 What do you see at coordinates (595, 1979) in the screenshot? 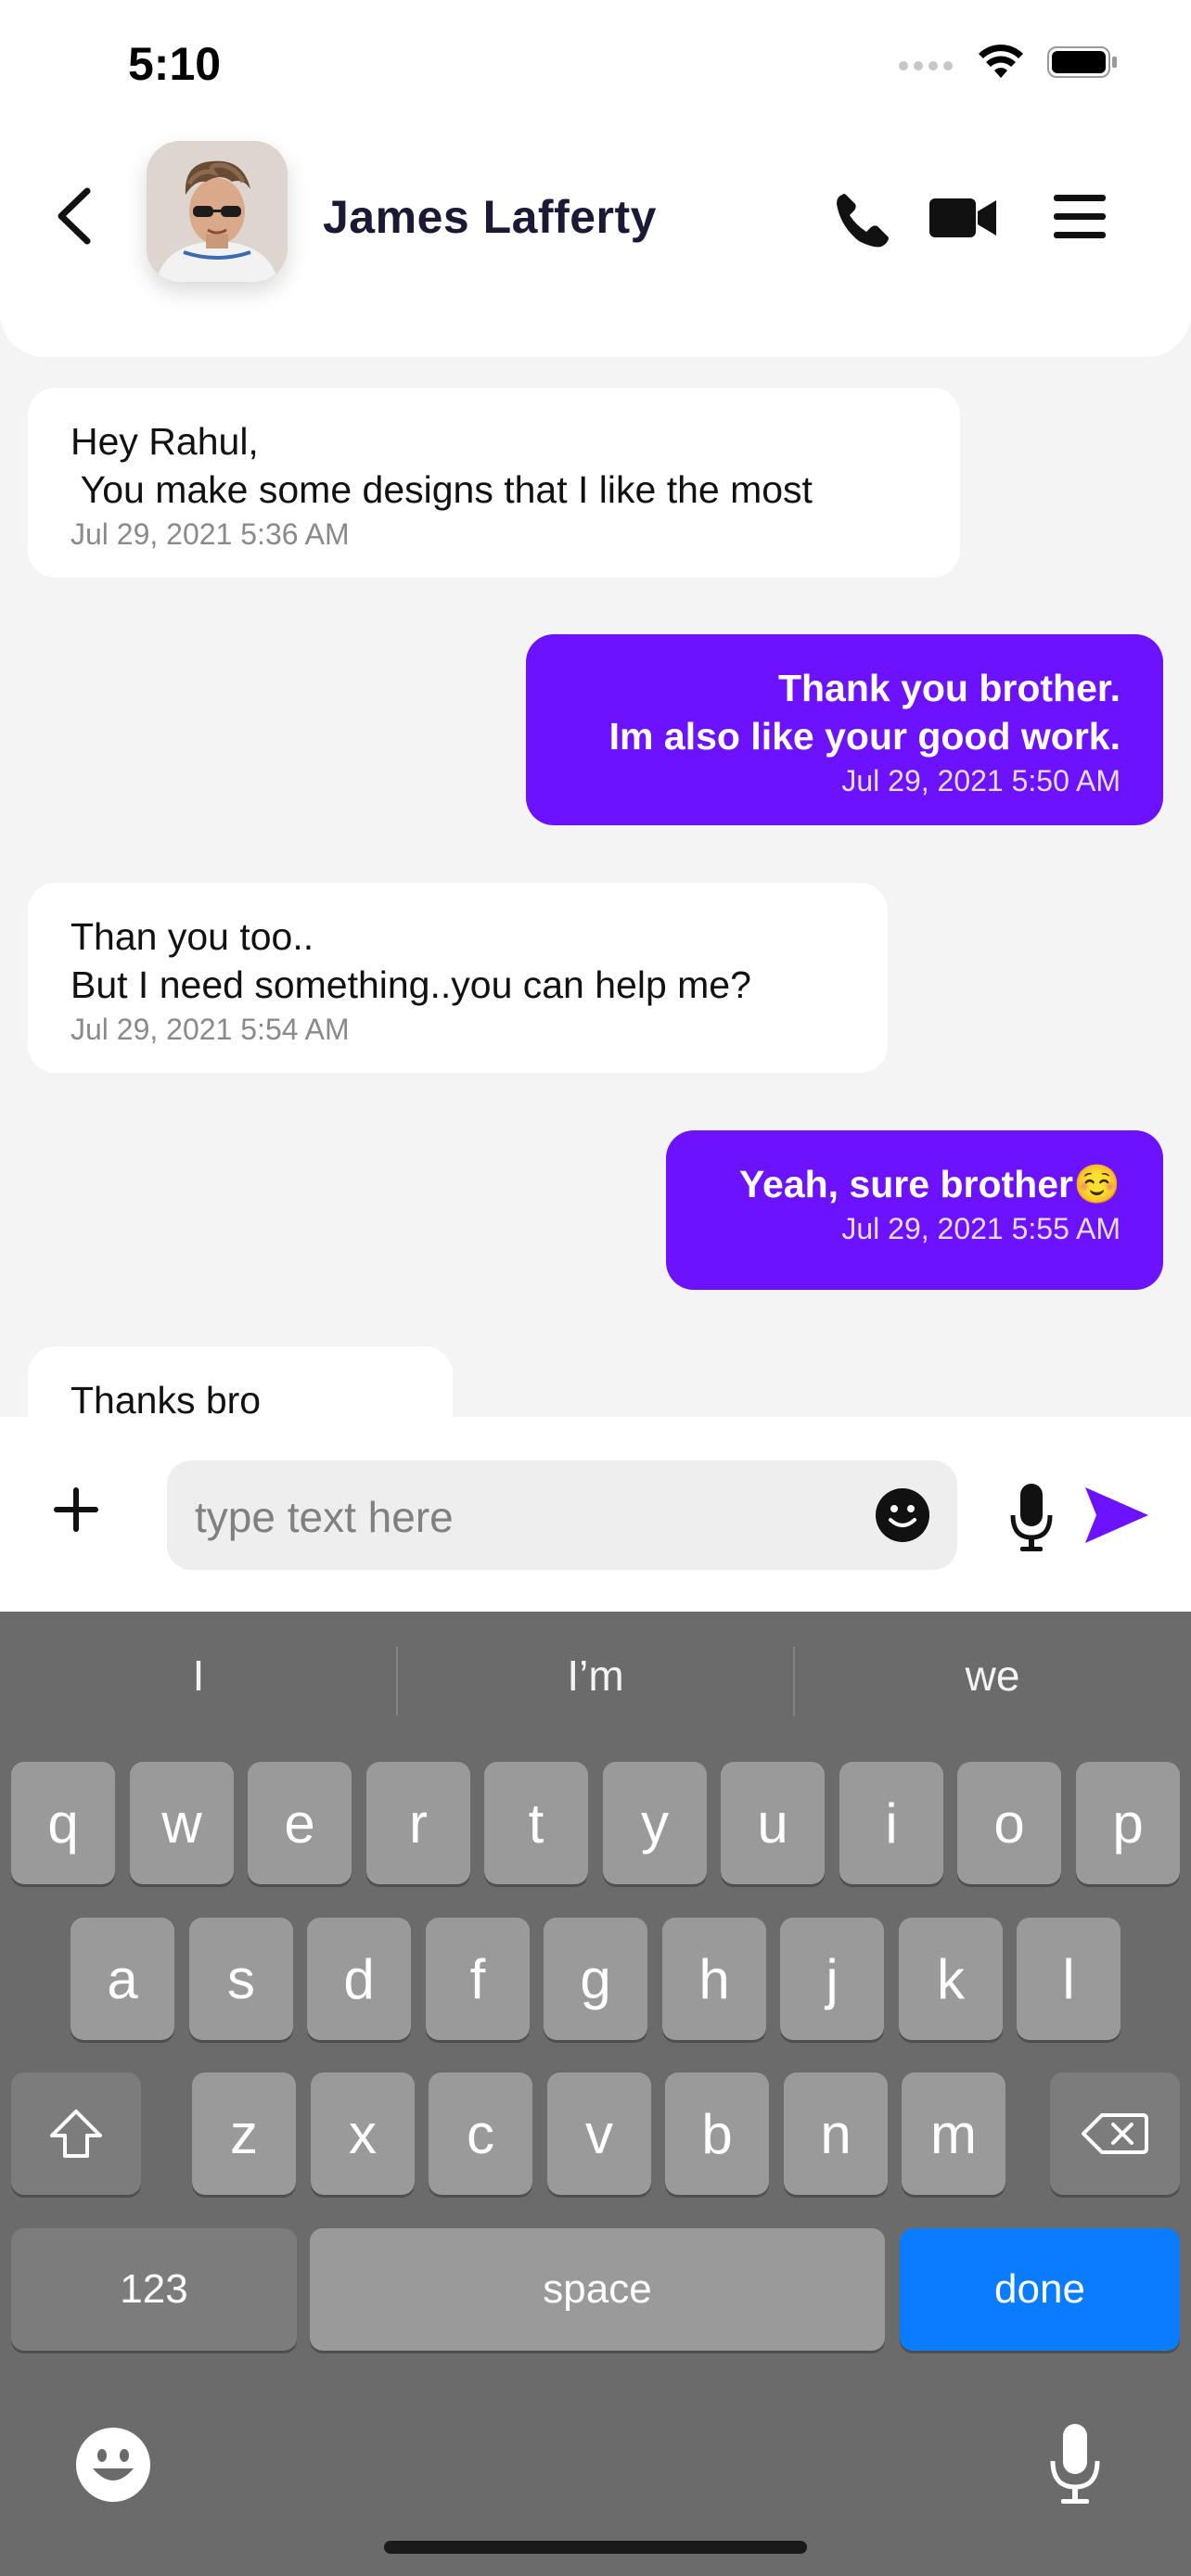
I see `key-g: g` at bounding box center [595, 1979].